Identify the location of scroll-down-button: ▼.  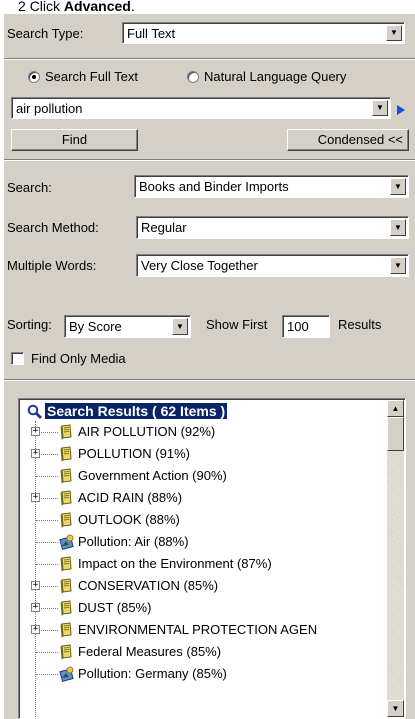
(395, 708).